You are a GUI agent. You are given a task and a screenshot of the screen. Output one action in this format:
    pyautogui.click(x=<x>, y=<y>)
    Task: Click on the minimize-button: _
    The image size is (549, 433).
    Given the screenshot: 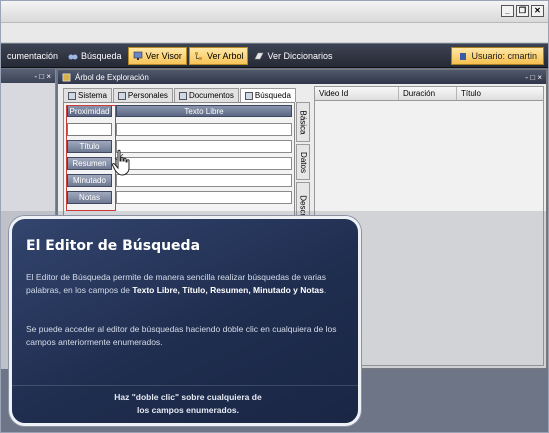 What is the action you would take?
    pyautogui.click(x=507, y=11)
    